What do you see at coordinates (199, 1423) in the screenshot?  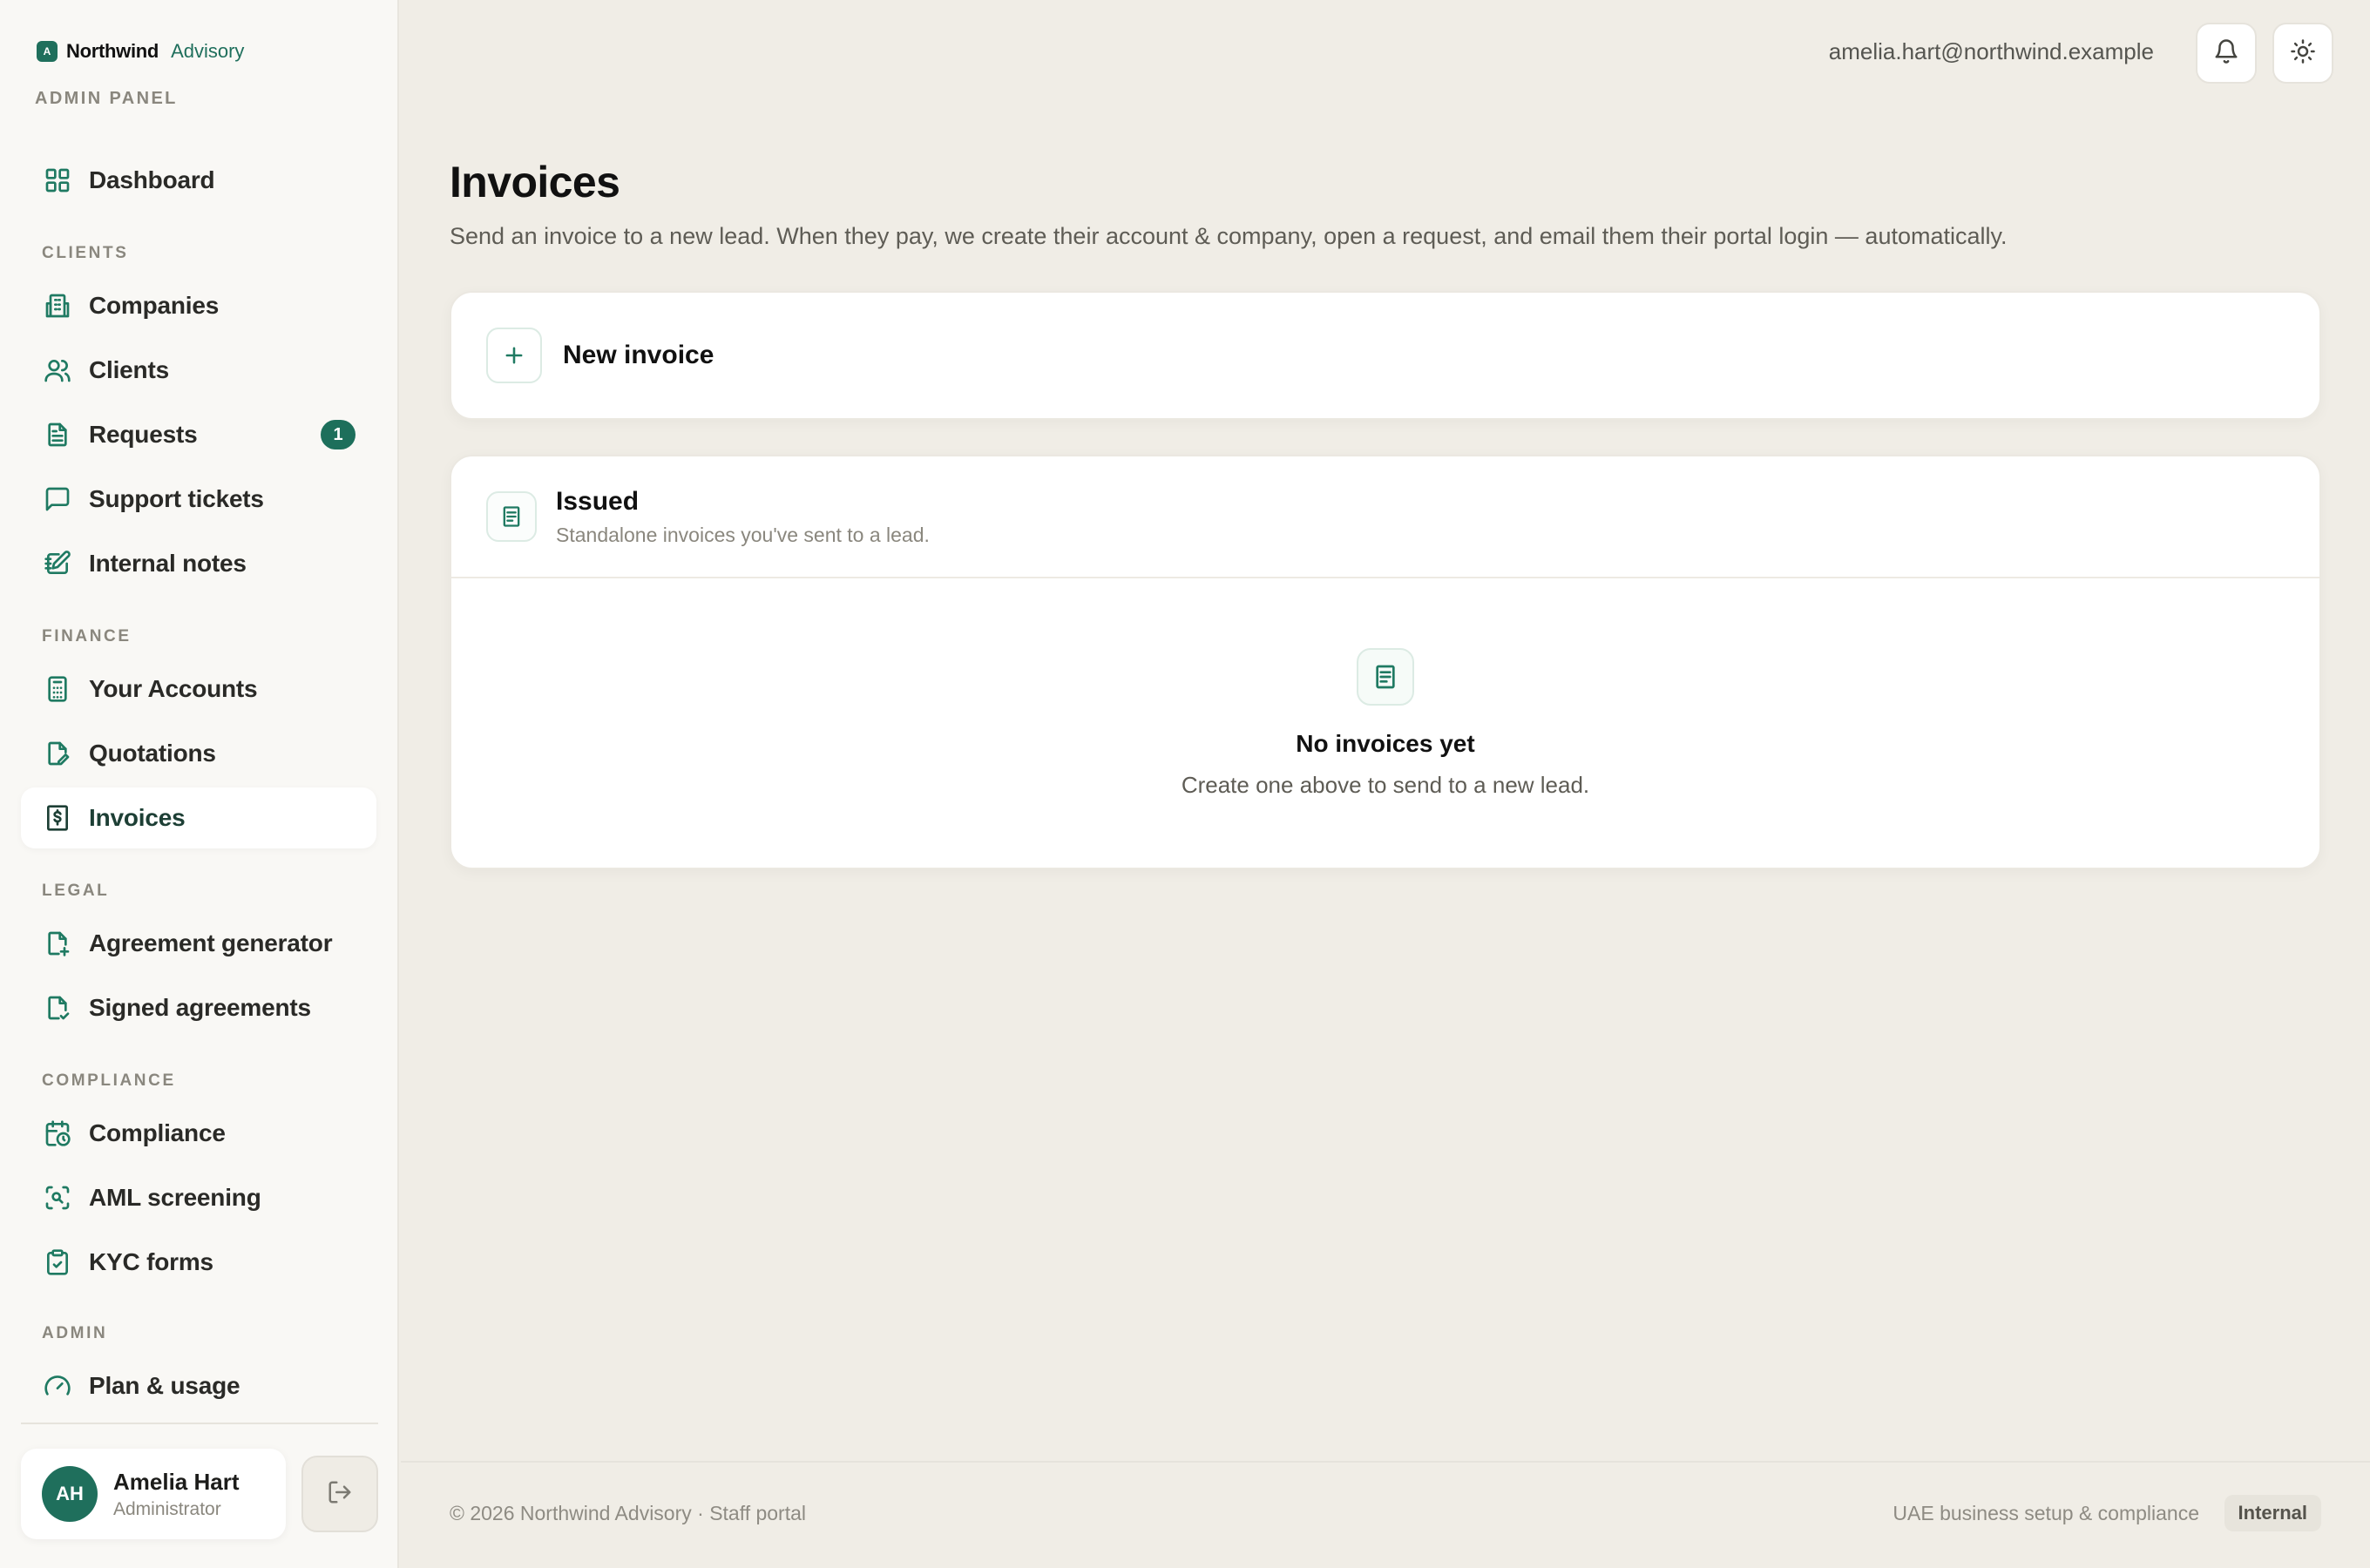 I see `sidebar-divider` at bounding box center [199, 1423].